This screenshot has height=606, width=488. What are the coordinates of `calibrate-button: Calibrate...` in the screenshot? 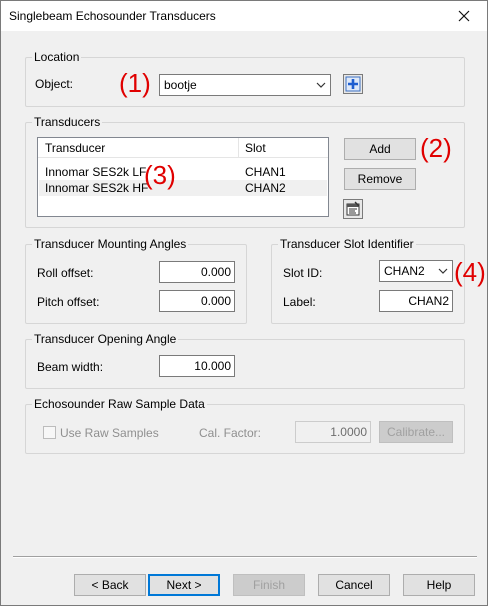 It's located at (416, 432).